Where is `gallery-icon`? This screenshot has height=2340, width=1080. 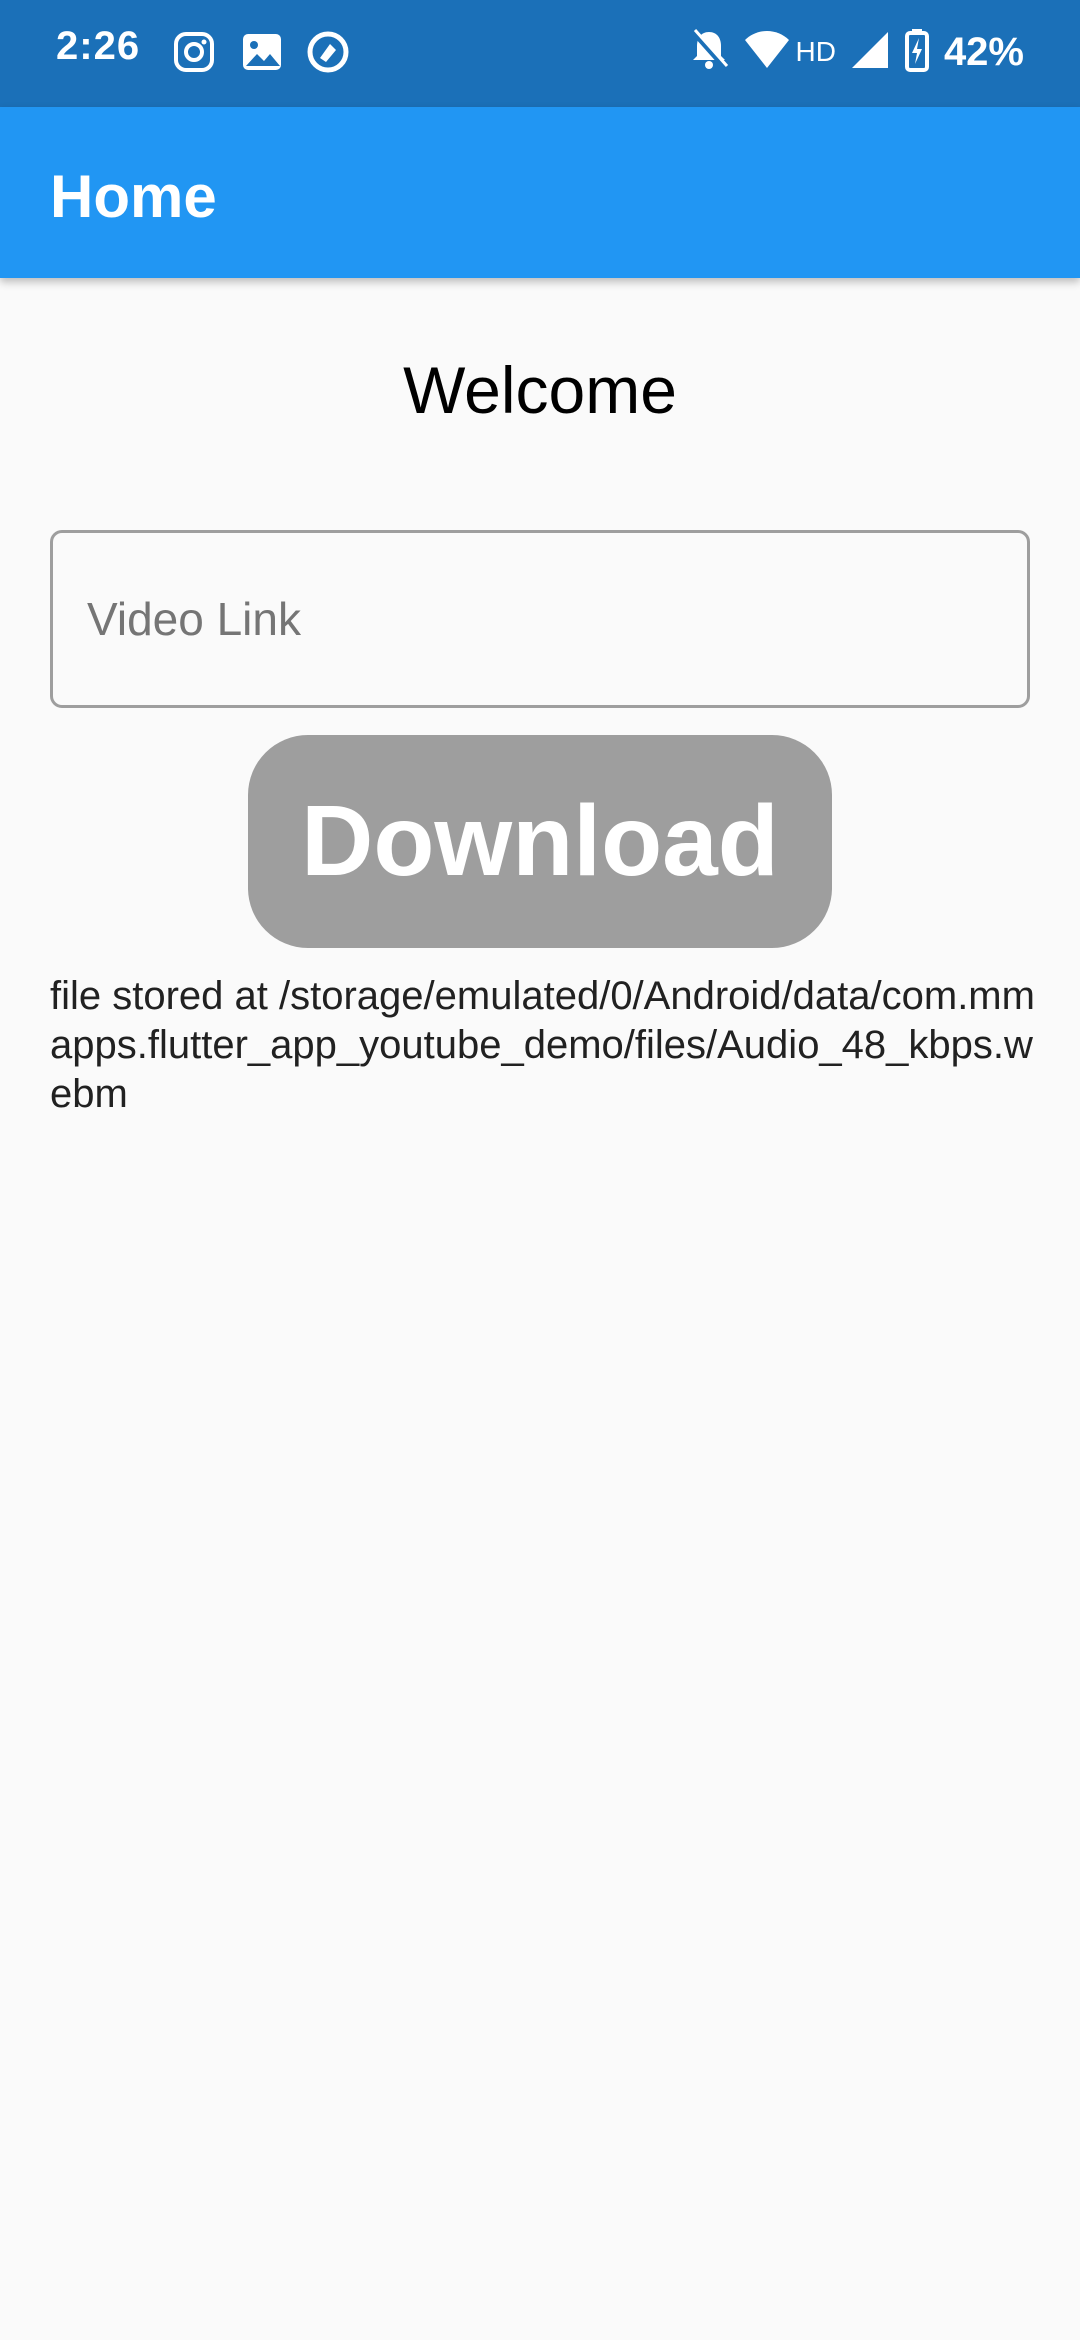
gallery-icon is located at coordinates (262, 52).